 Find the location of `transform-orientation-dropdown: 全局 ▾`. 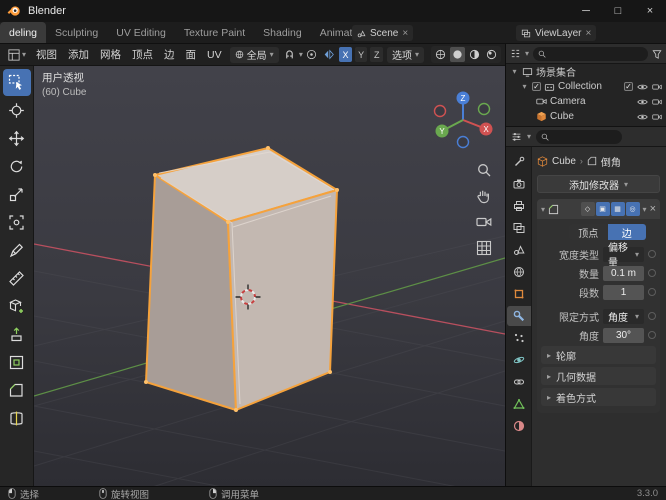

transform-orientation-dropdown: 全局 ▾ is located at coordinates (254, 54).